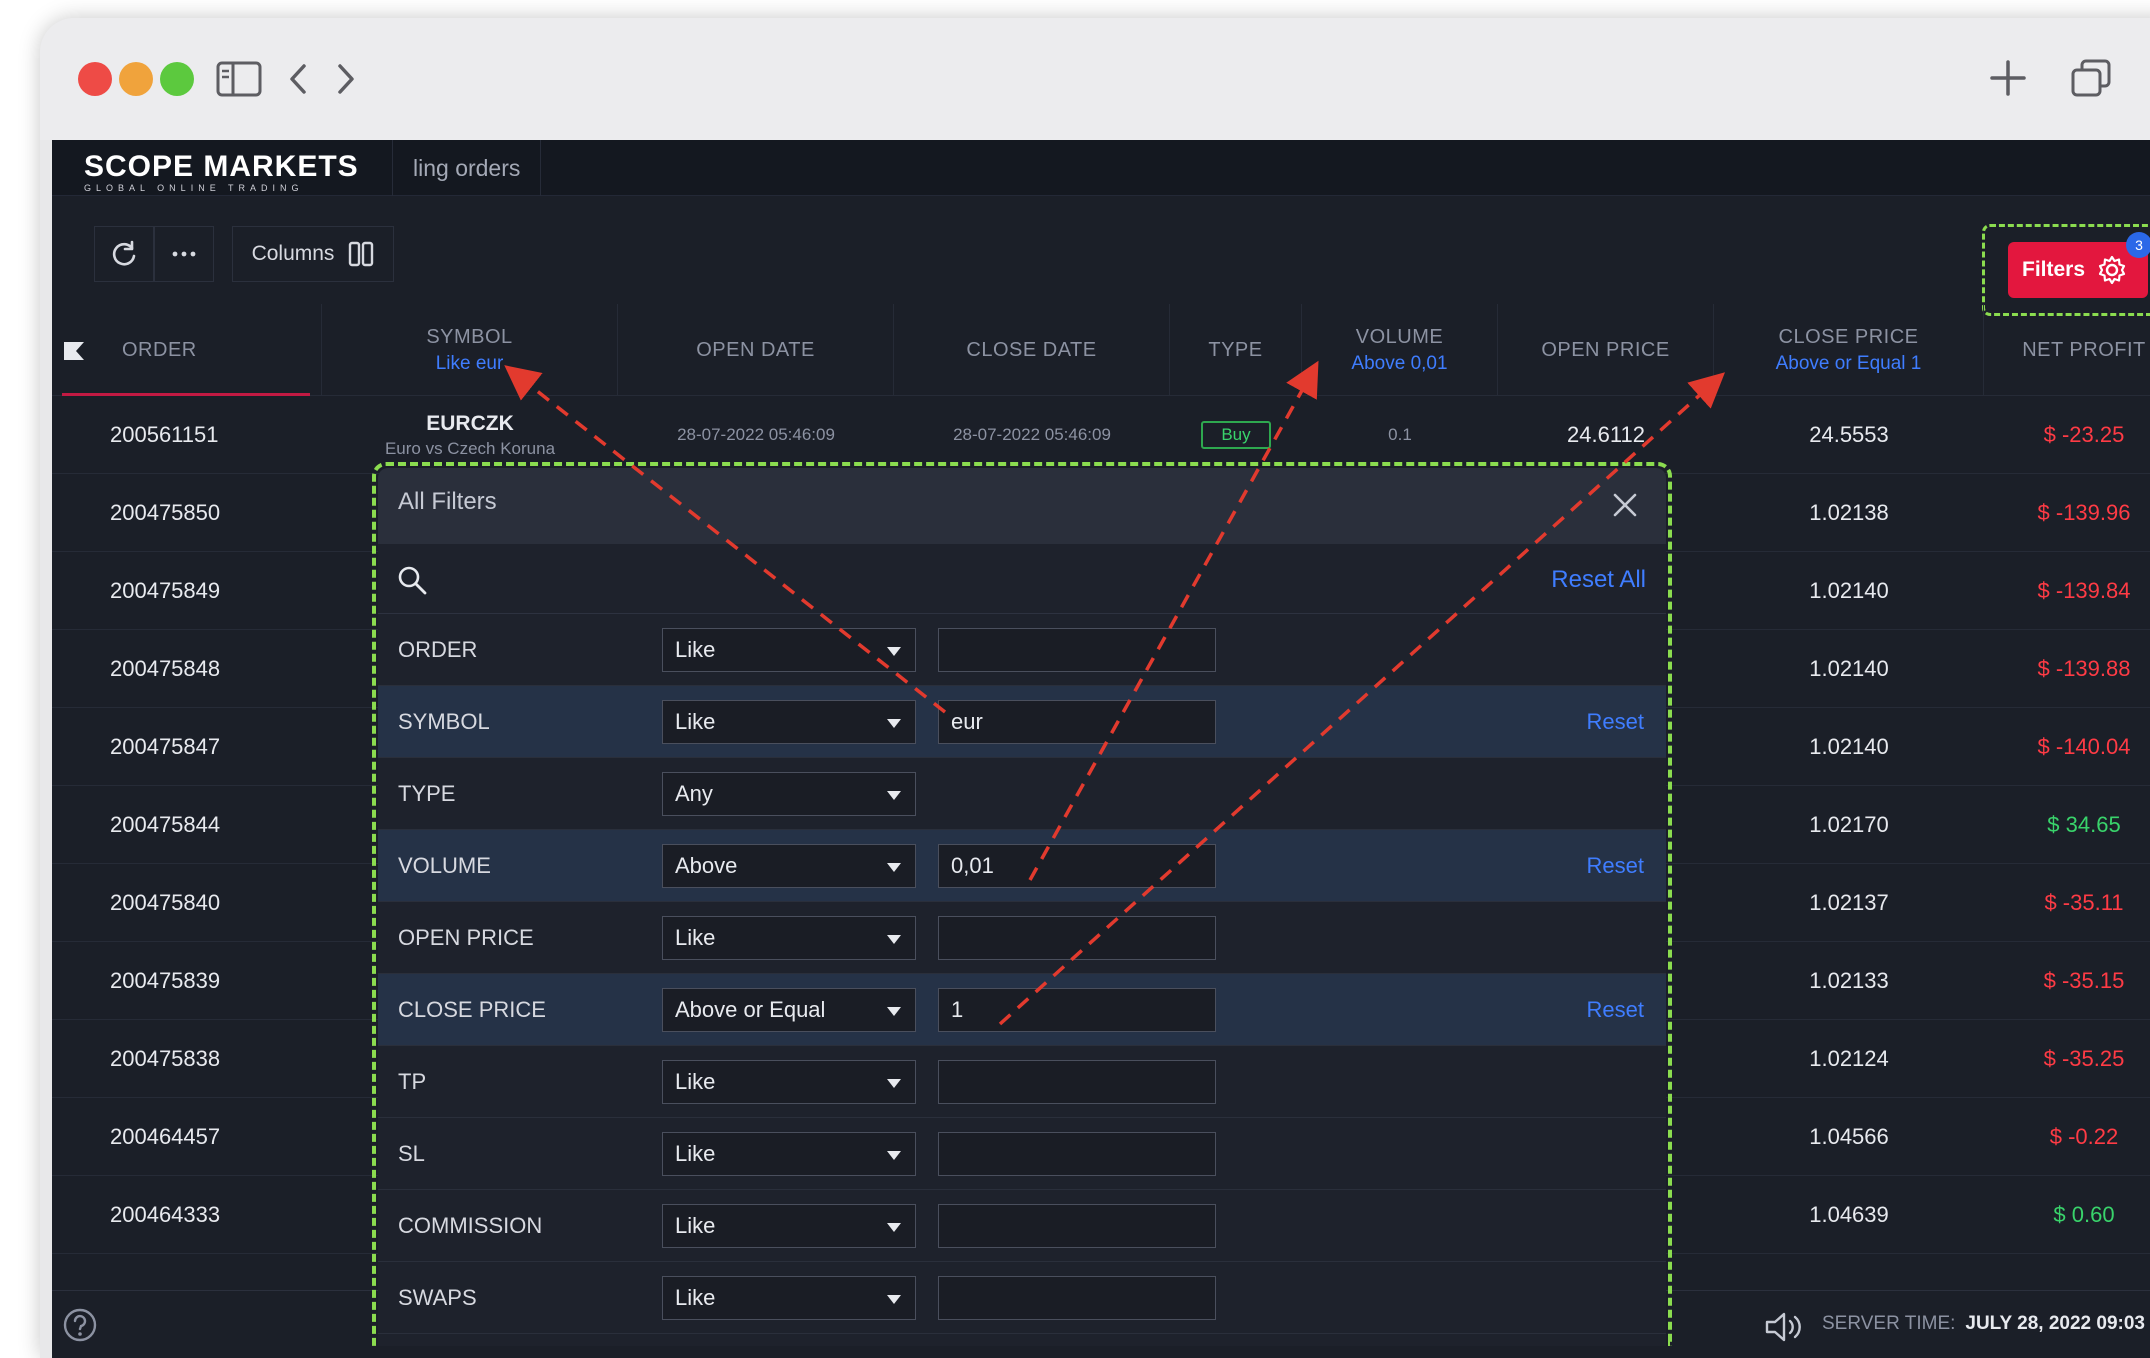  I want to click on filter-row-sl: SL Like, so click(1022, 1154).